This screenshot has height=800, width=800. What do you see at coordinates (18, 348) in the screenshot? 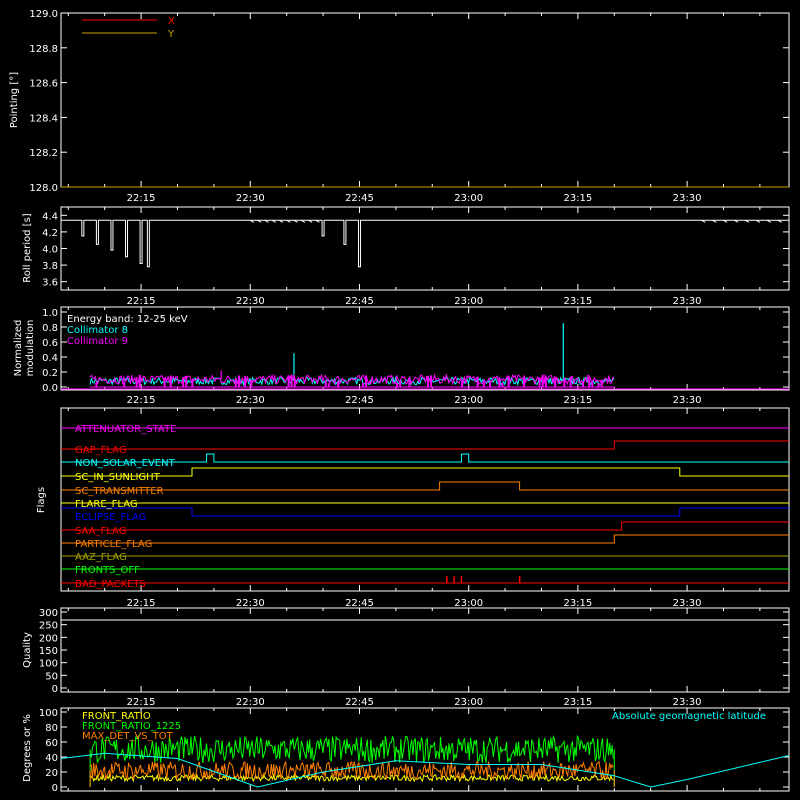
I see `modulation-ylabel-1: Normalized` at bounding box center [18, 348].